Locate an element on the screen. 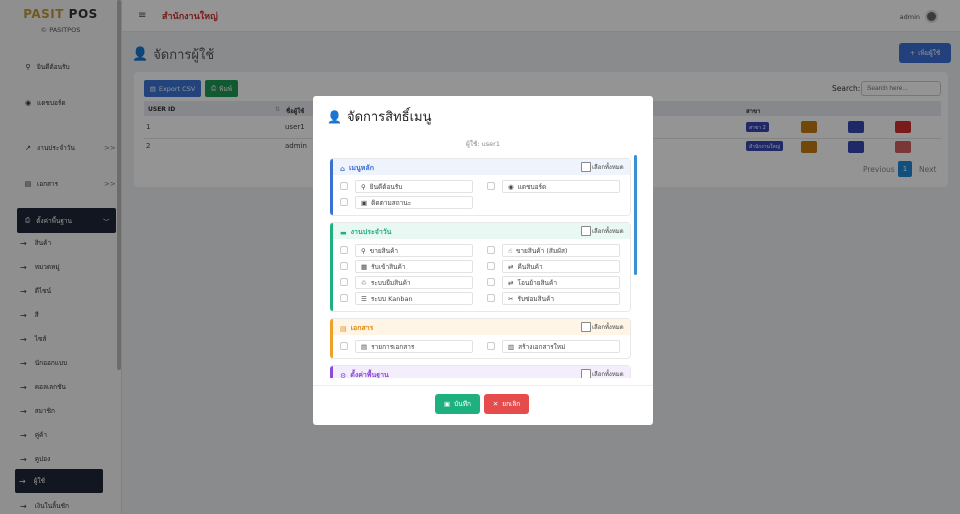  section-header: ▤ เอกสาร เลือกทั้งหมด is located at coordinates (481, 327).